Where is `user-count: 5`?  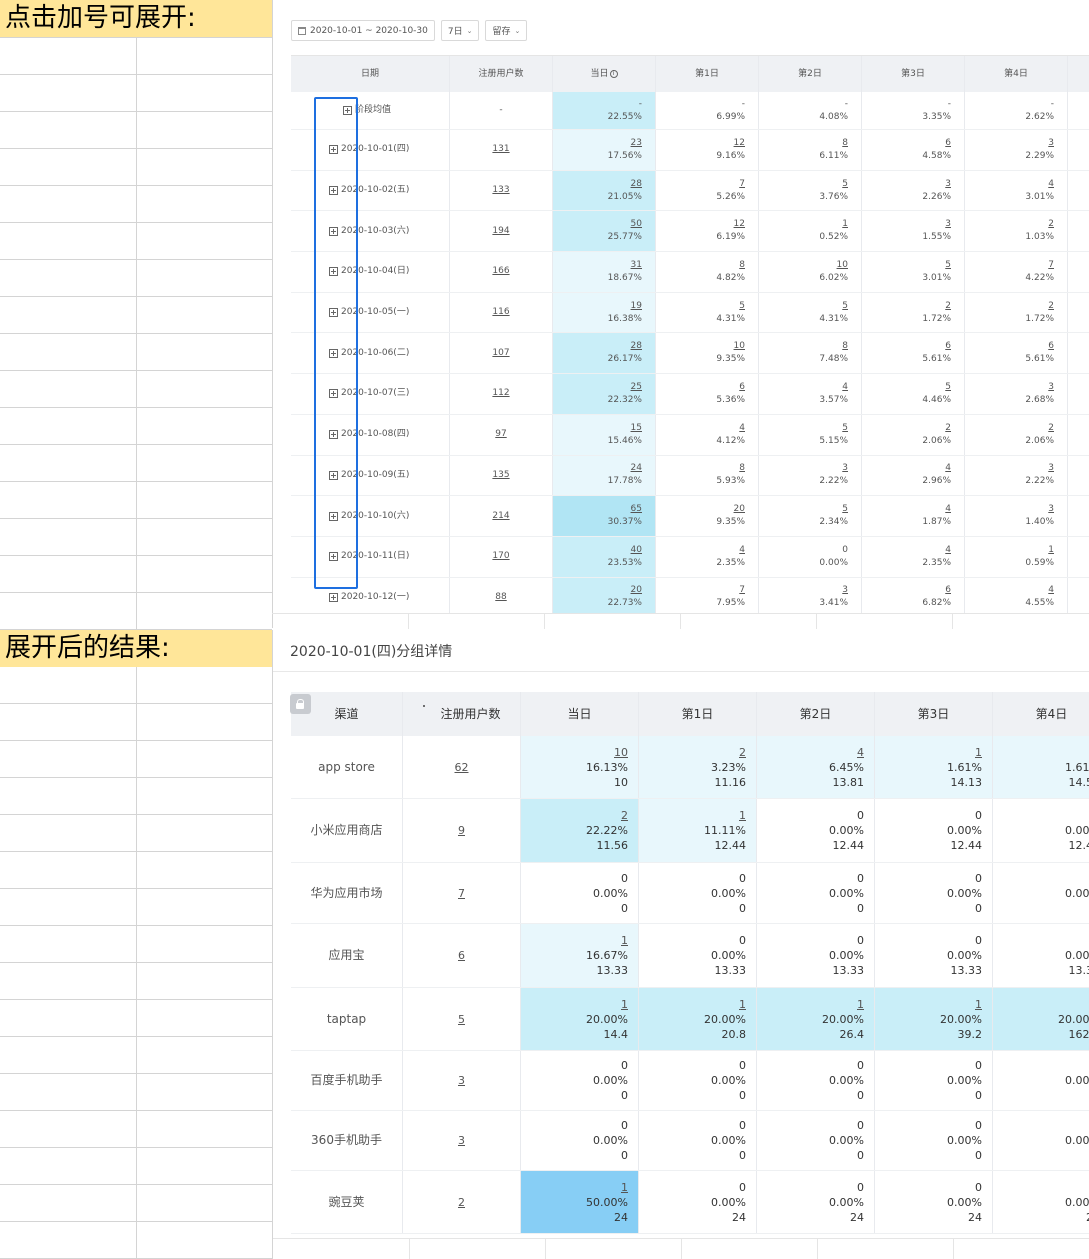 user-count: 5 is located at coordinates (461, 1019).